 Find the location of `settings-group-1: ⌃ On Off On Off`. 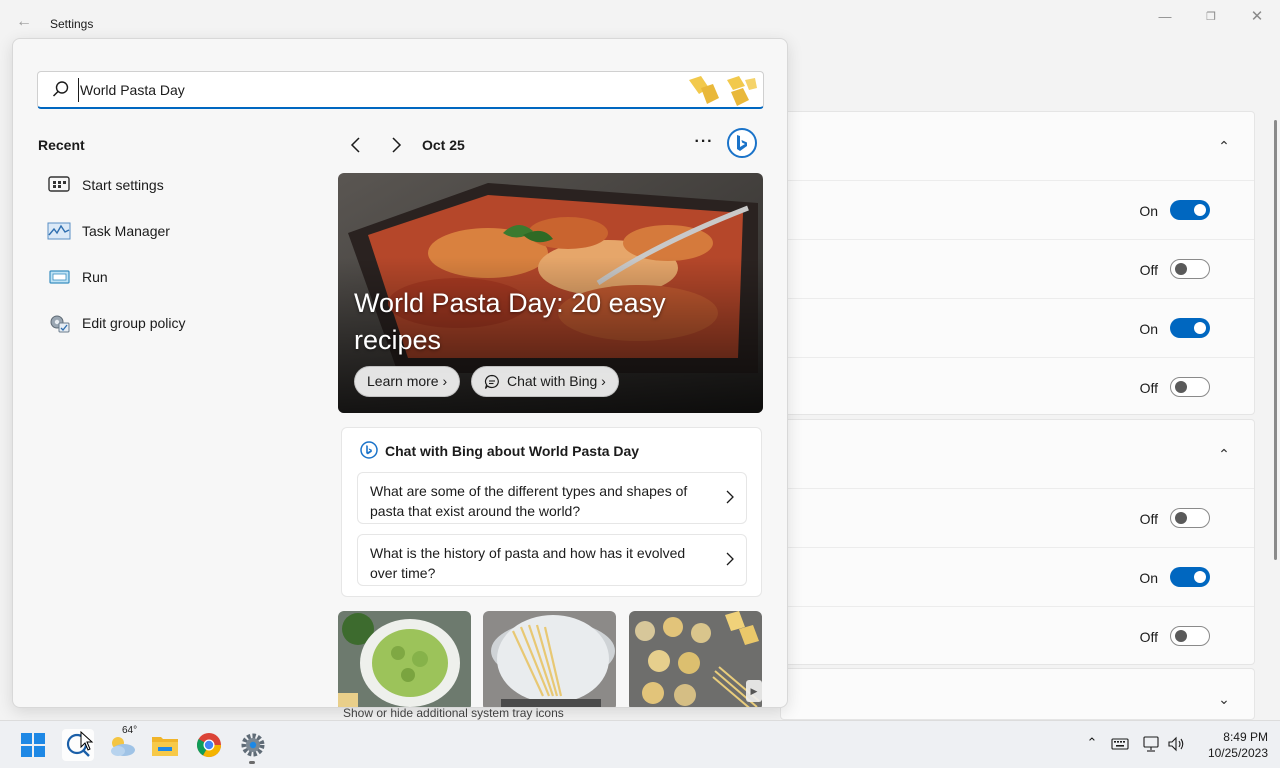

settings-group-1: ⌃ On Off On Off is located at coordinates (1017, 263).